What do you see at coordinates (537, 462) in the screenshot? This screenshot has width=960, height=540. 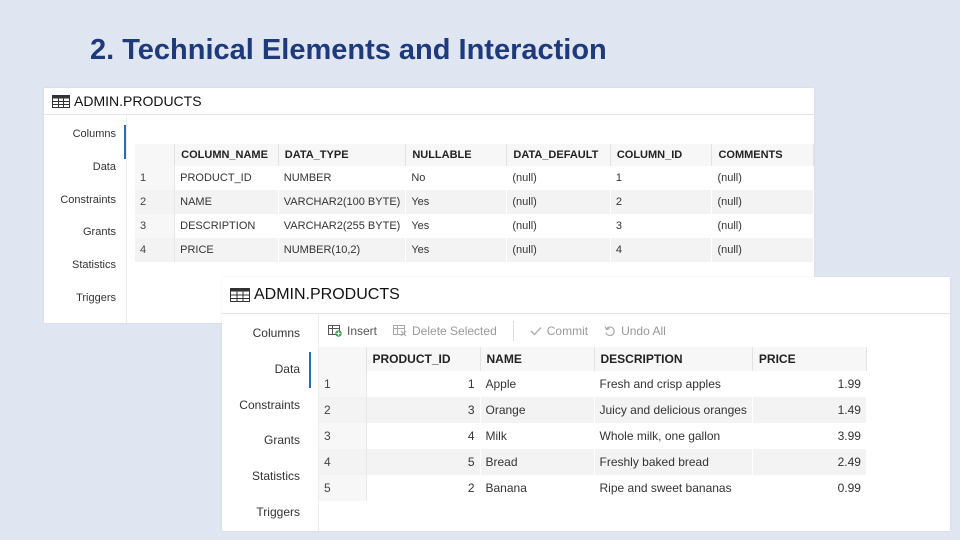 I see `table-cell: Bread` at bounding box center [537, 462].